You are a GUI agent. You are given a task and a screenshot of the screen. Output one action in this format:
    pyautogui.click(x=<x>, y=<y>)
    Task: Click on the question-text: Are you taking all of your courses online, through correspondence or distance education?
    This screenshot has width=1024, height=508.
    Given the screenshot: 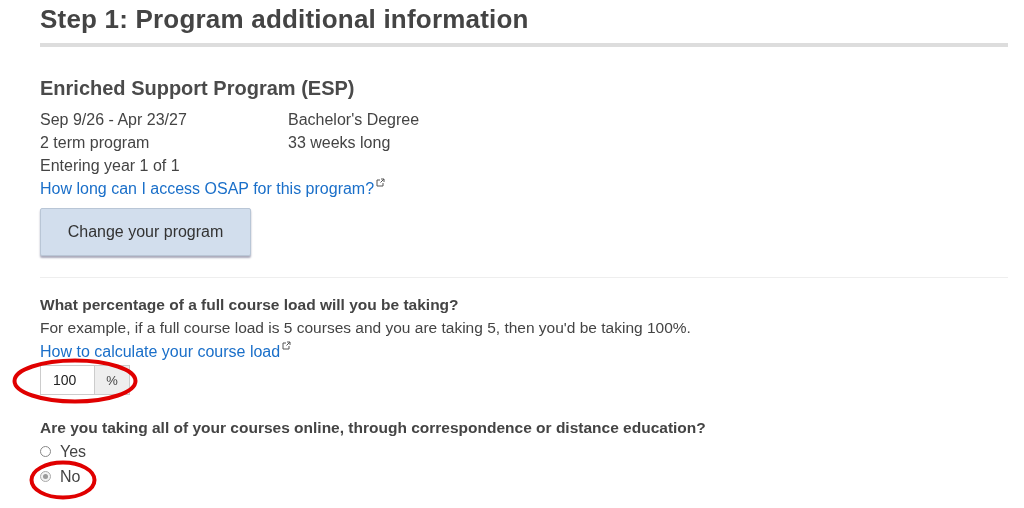 What is the action you would take?
    pyautogui.click(x=373, y=428)
    